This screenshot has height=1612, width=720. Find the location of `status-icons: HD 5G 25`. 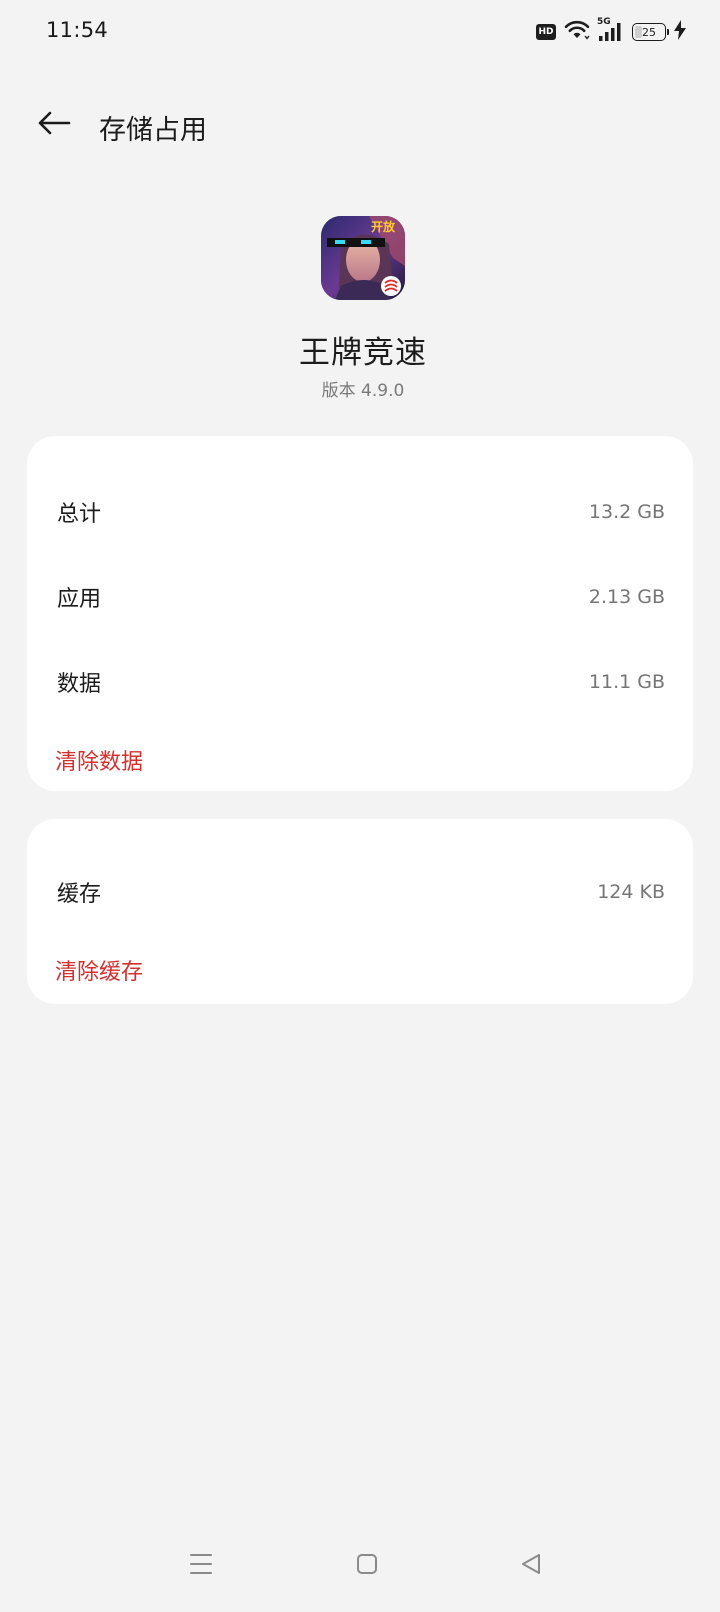

status-icons: HD 5G 25 is located at coordinates (611, 31).